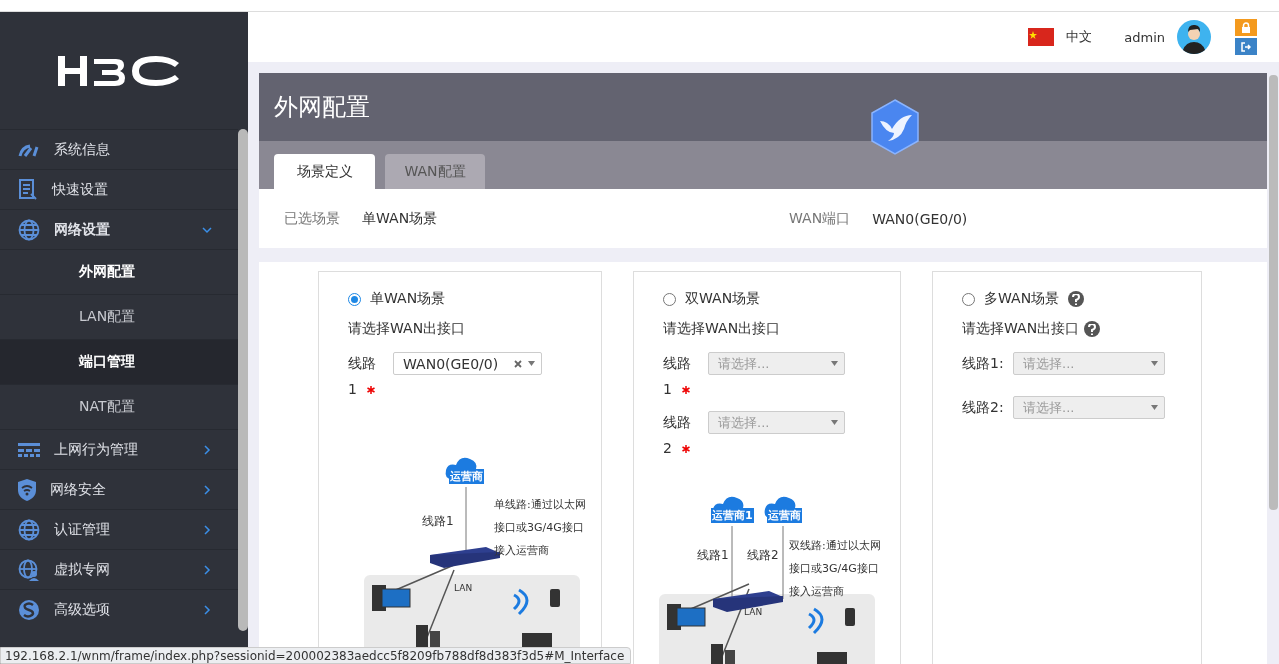 The height and width of the screenshot is (664, 1279). What do you see at coordinates (29, 609) in the screenshot?
I see `s-logo-icon` at bounding box center [29, 609].